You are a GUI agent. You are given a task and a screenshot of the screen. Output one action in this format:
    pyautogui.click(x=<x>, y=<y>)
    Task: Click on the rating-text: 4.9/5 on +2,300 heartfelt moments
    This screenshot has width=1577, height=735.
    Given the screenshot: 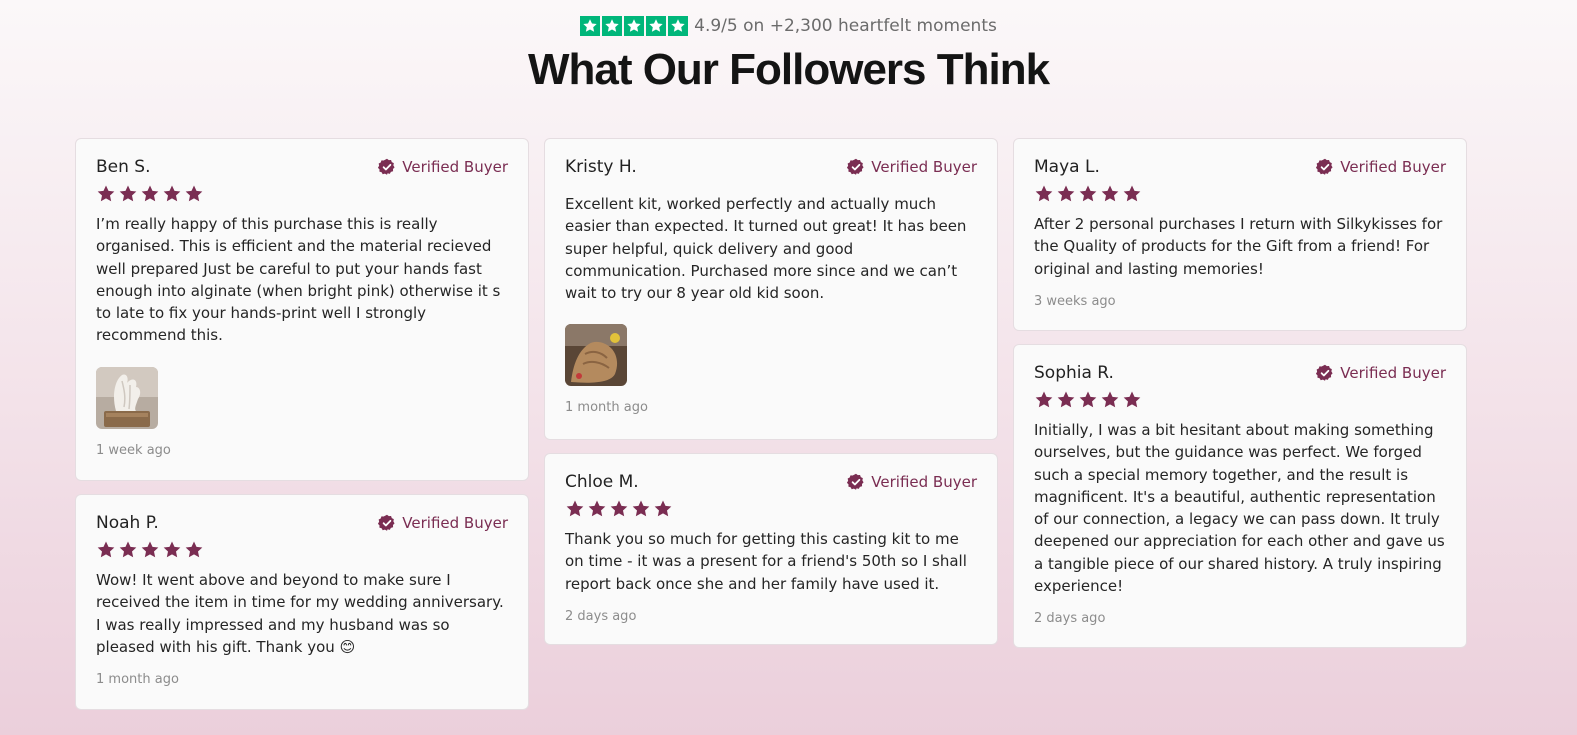 What is the action you would take?
    pyautogui.click(x=845, y=26)
    